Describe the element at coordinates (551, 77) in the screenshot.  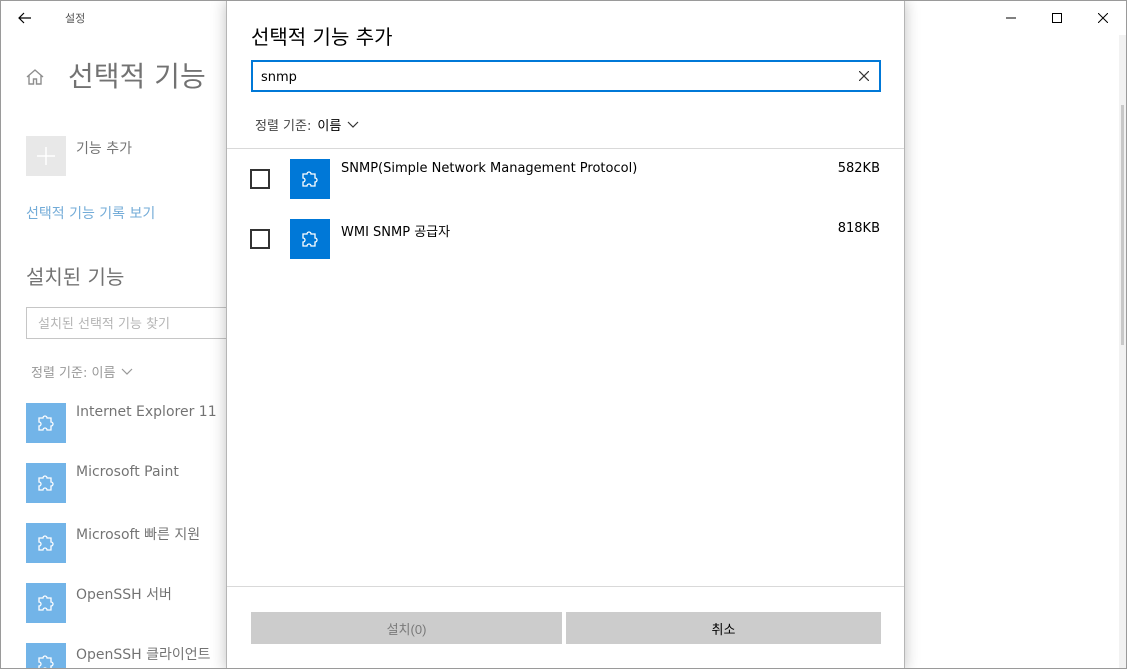
I see `feature-search-input` at that location.